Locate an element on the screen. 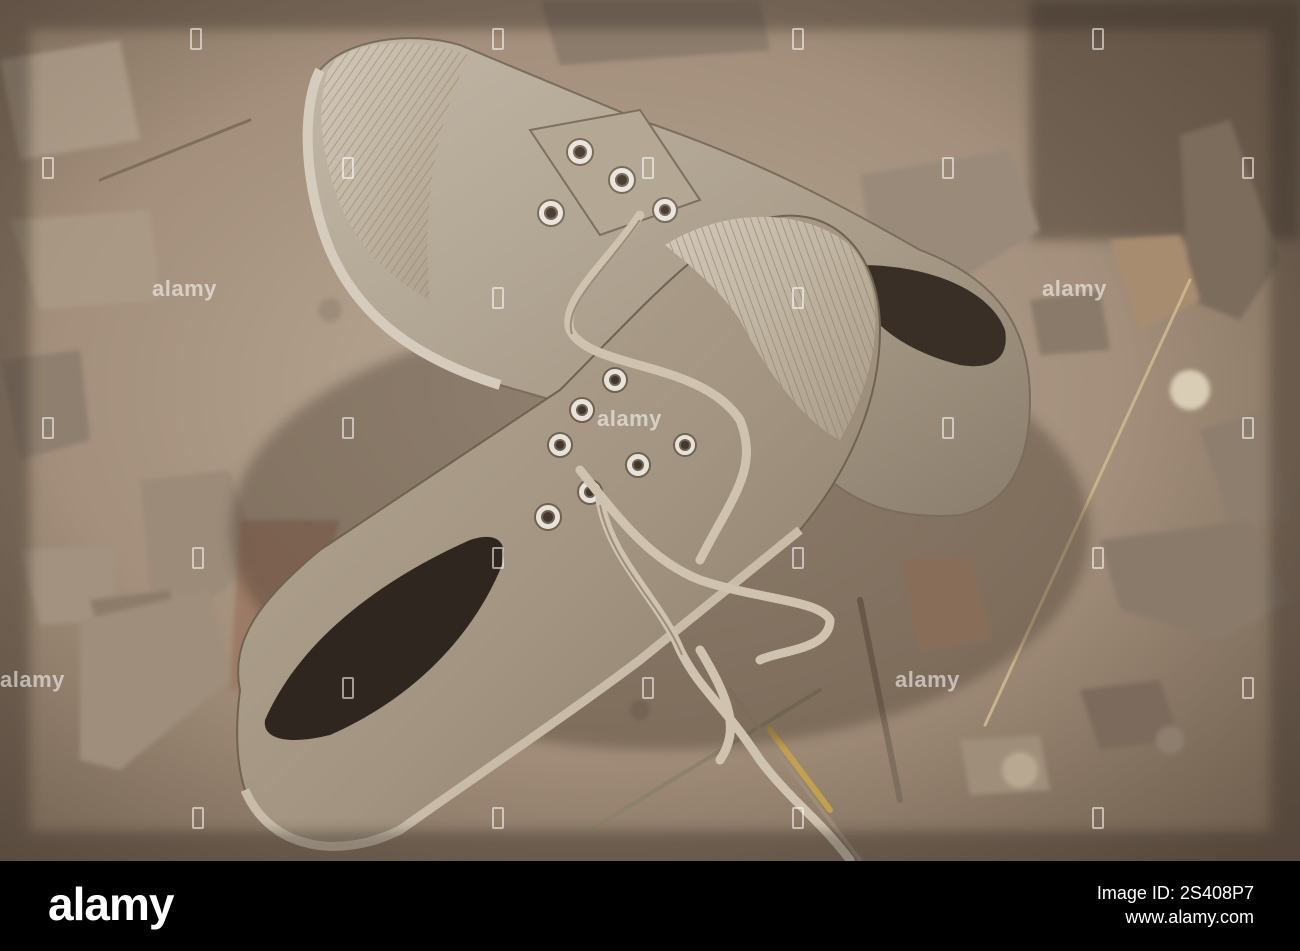 This screenshot has height=951, width=1300. footer-bar: alamy Image ID: 2S408P7 www.alamy.com is located at coordinates (650, 906).